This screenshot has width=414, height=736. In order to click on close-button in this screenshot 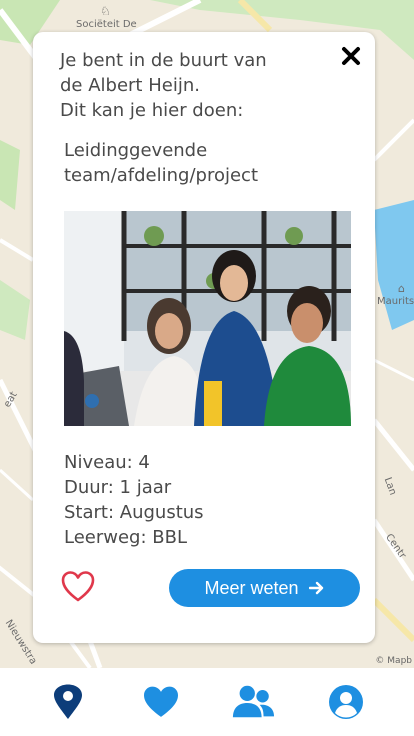, I will do `click(351, 56)`.